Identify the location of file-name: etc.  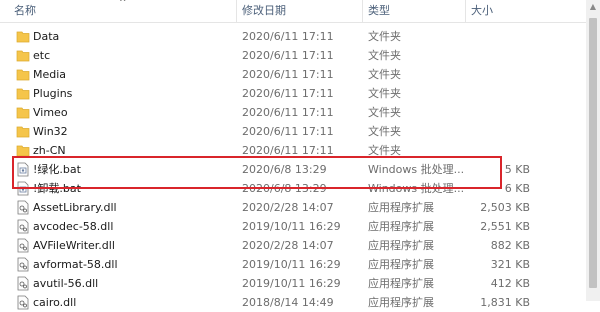
(42, 55).